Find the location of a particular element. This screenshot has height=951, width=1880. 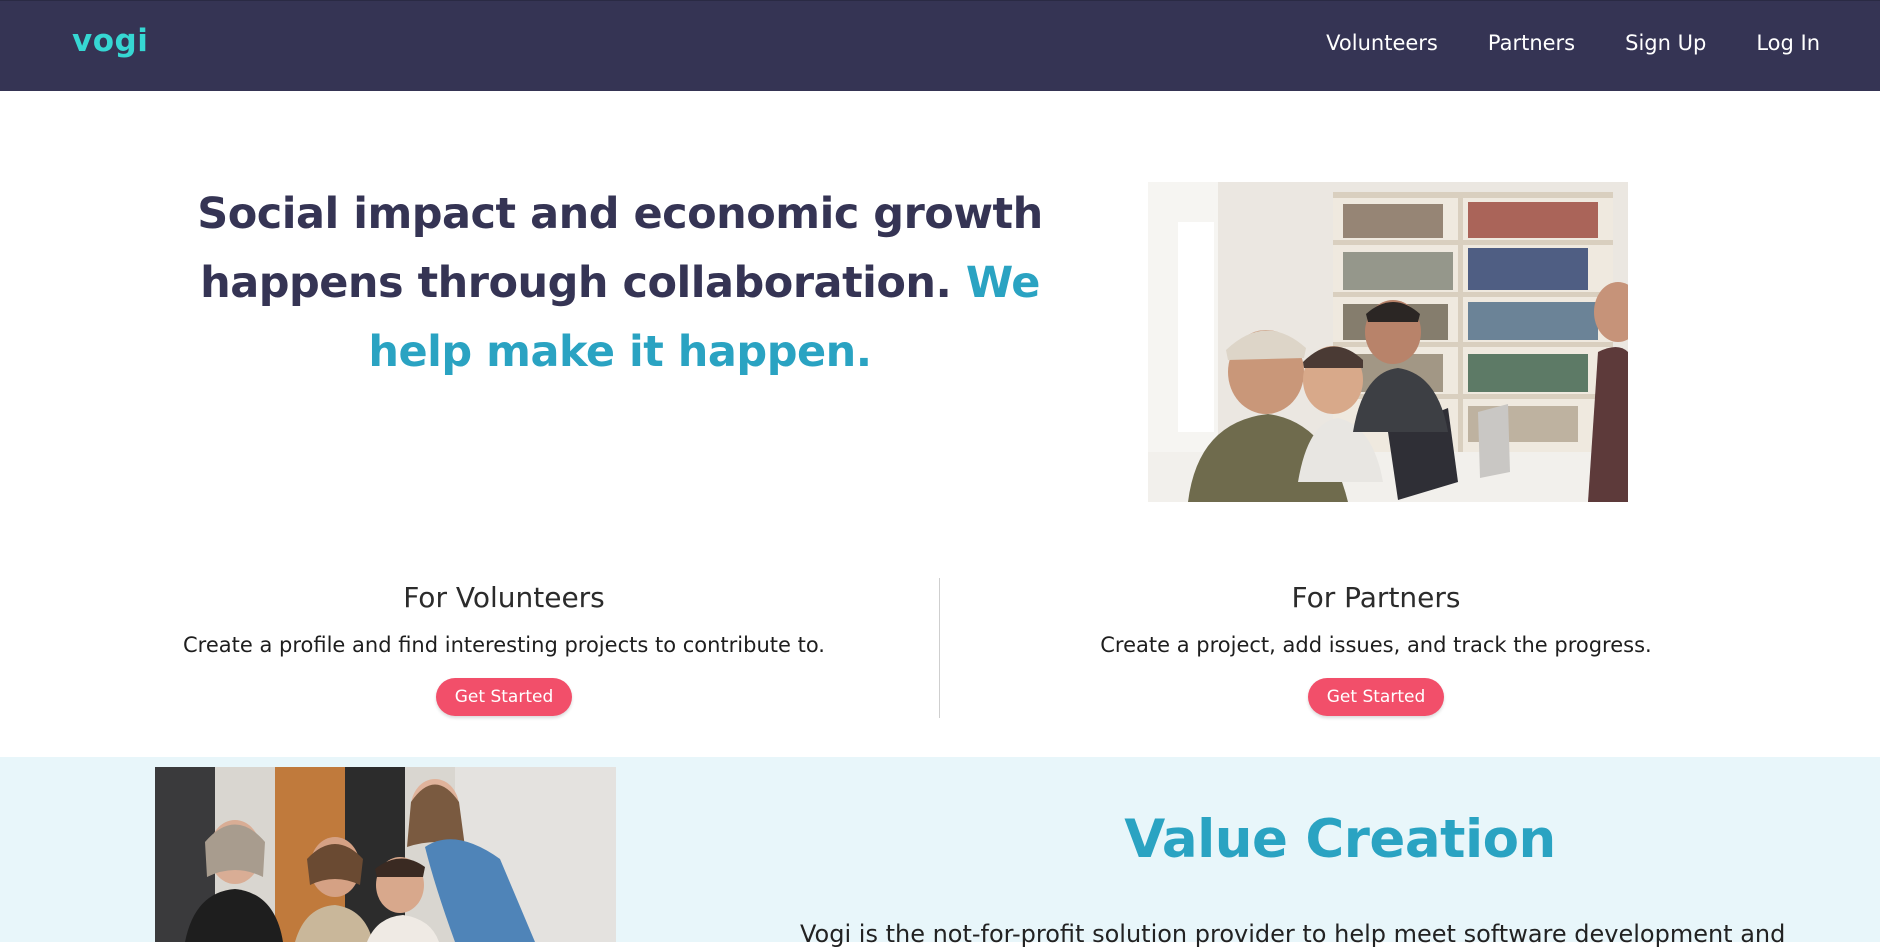

logo-text: vogi is located at coordinates (110, 41).